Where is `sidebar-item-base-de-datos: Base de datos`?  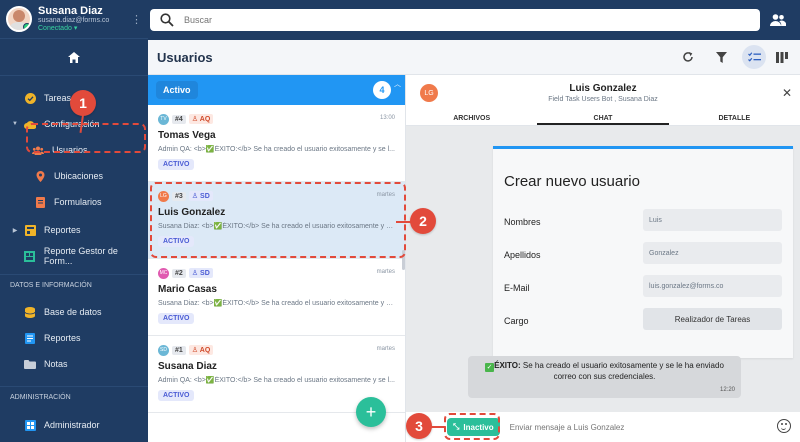
sidebar-item-base-de-datos: Base de datos is located at coordinates (74, 312).